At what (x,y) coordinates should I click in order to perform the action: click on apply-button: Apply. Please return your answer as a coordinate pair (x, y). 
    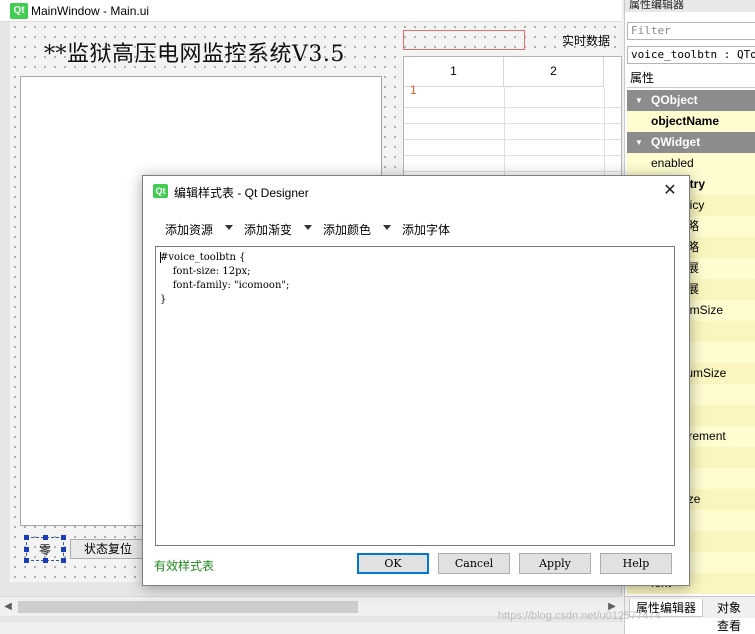
    Looking at the image, I should click on (555, 563).